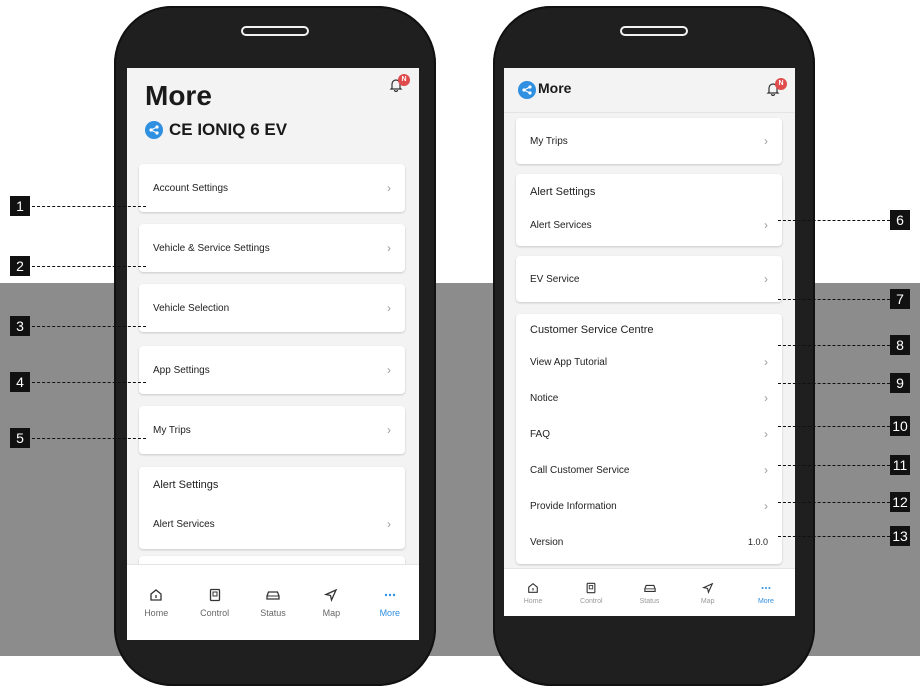  What do you see at coordinates (757, 542) in the screenshot?
I see `version-value: 1.0.0` at bounding box center [757, 542].